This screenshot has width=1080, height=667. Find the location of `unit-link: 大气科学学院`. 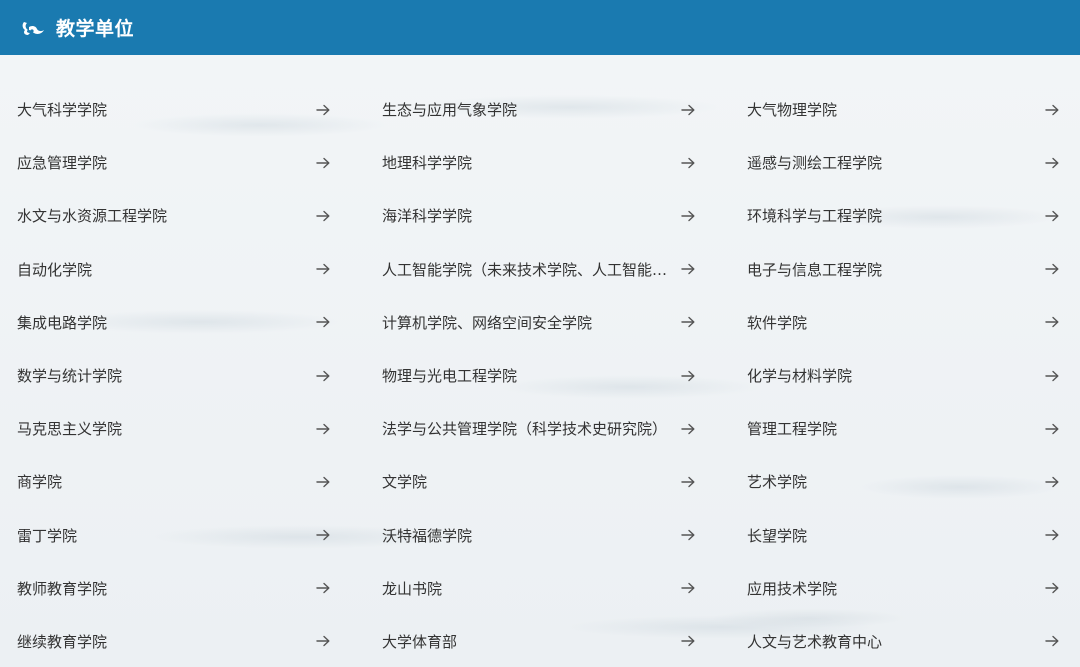

unit-link: 大气科学学院 is located at coordinates (182, 109).